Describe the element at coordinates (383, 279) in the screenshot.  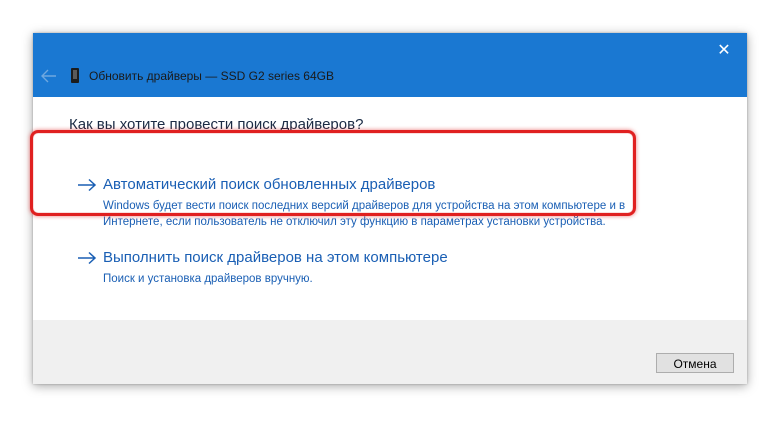
I see `option-description: Поиск и установка драйверов вручную.` at that location.